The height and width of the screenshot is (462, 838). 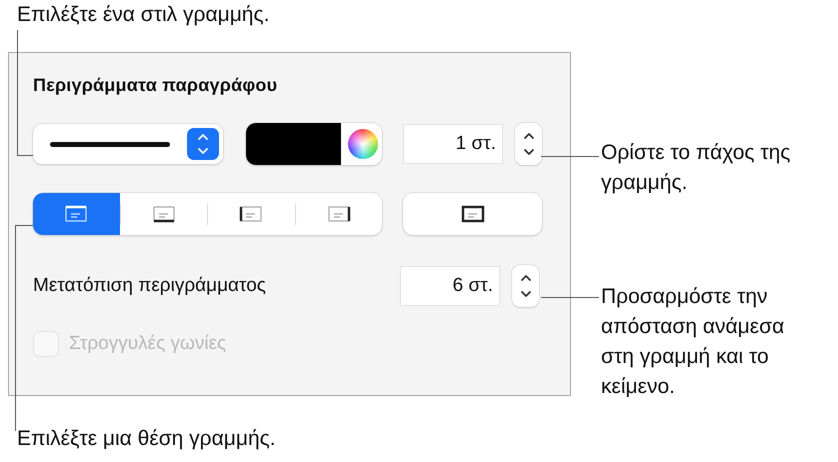 I want to click on outline-button, so click(x=472, y=214).